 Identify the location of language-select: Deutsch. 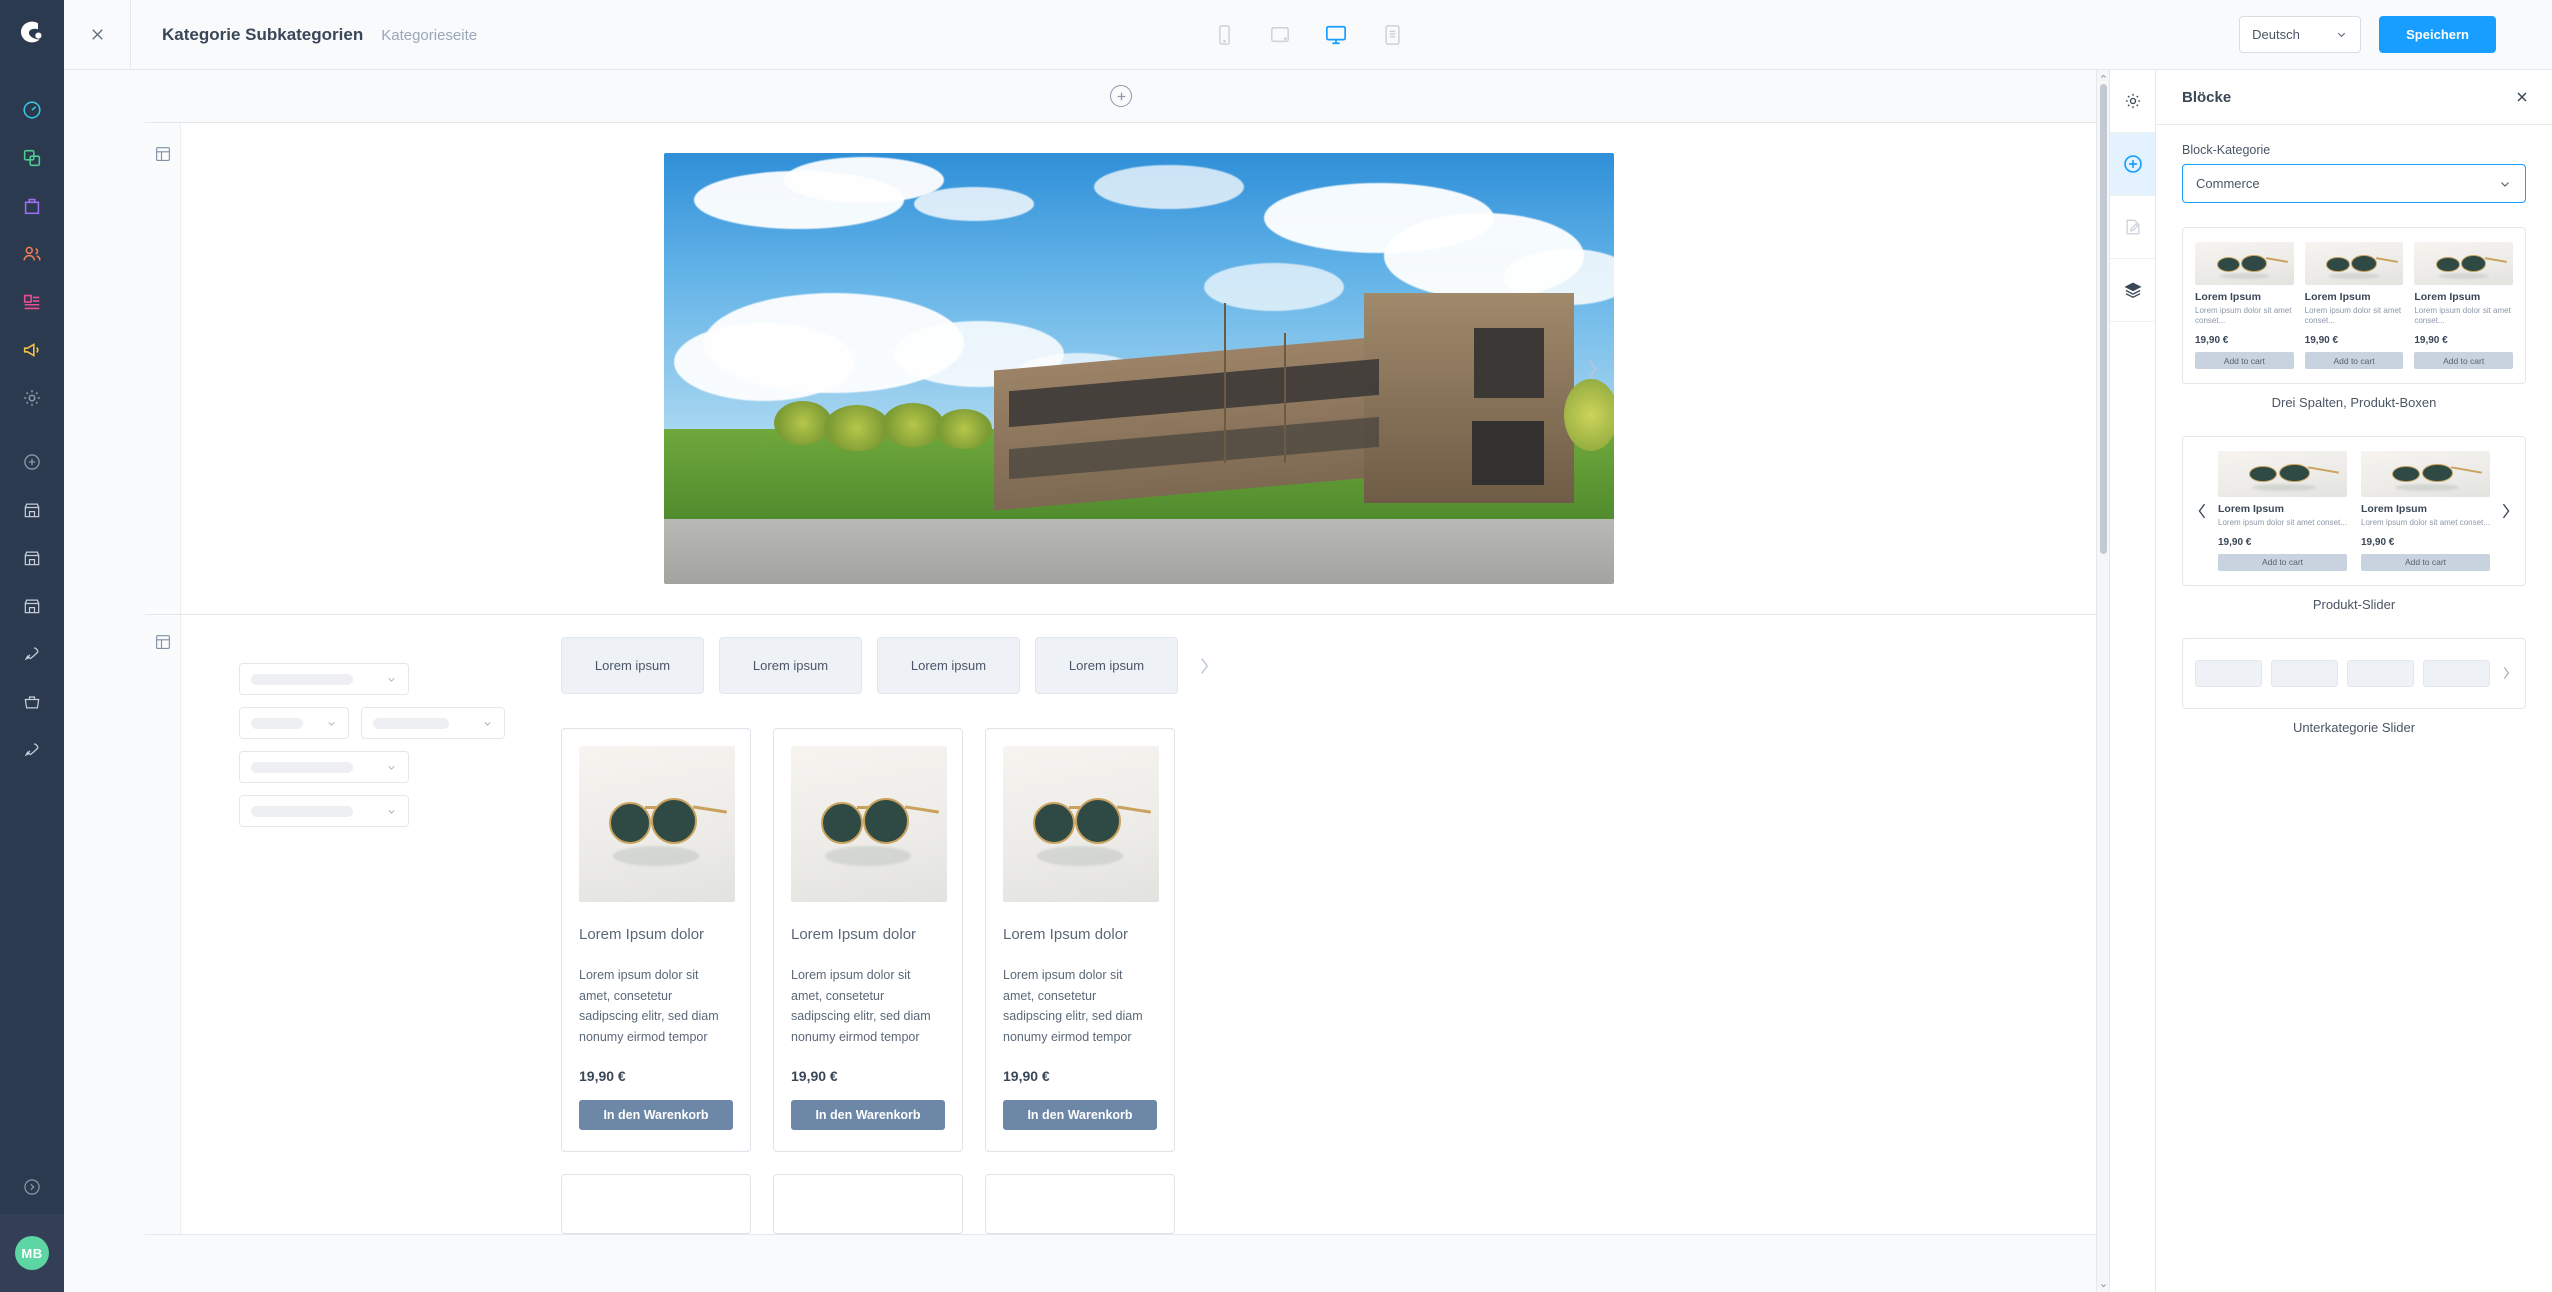
(2300, 34).